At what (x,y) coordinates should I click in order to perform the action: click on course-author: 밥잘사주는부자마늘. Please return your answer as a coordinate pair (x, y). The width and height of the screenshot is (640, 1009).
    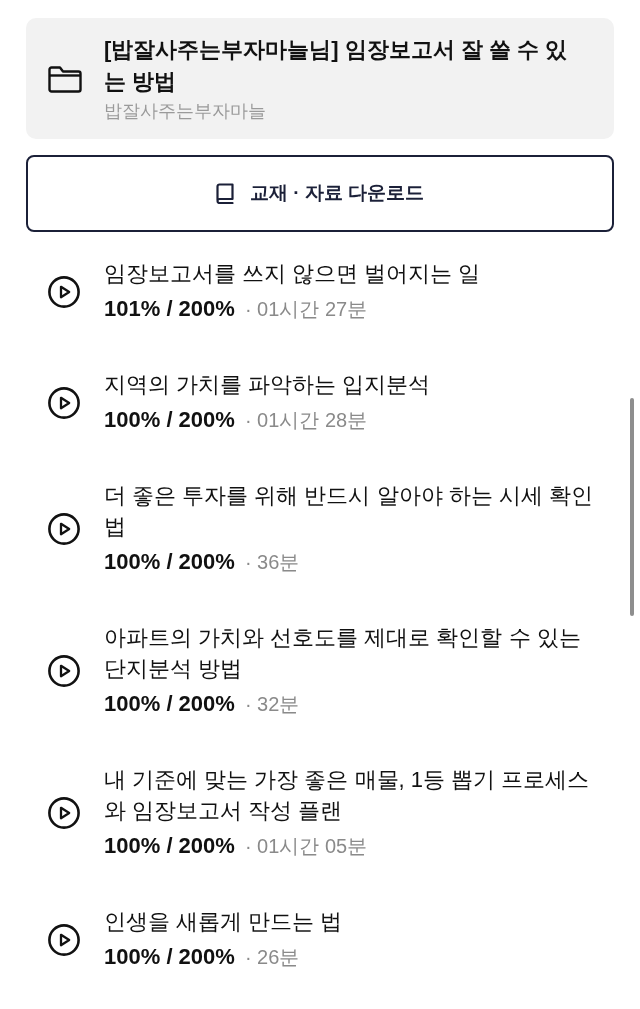
    Looking at the image, I should click on (185, 111).